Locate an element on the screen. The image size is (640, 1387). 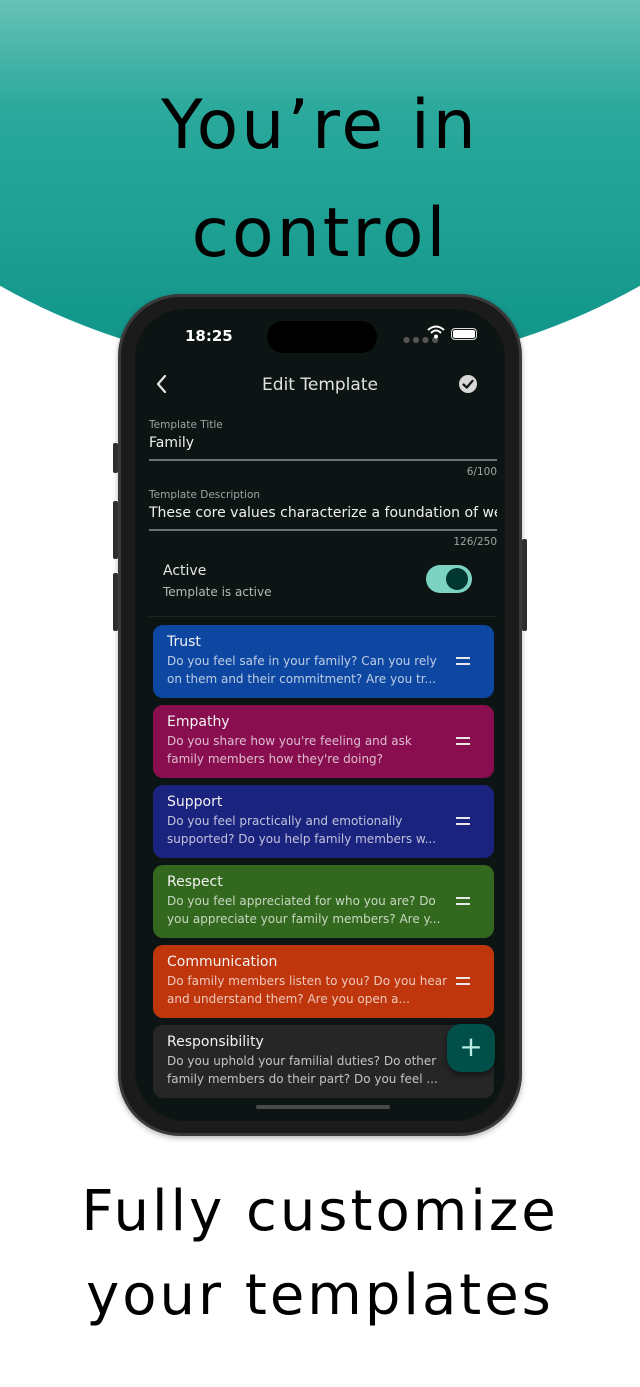
headline-top-line-1: You’re in is located at coordinates (320, 125).